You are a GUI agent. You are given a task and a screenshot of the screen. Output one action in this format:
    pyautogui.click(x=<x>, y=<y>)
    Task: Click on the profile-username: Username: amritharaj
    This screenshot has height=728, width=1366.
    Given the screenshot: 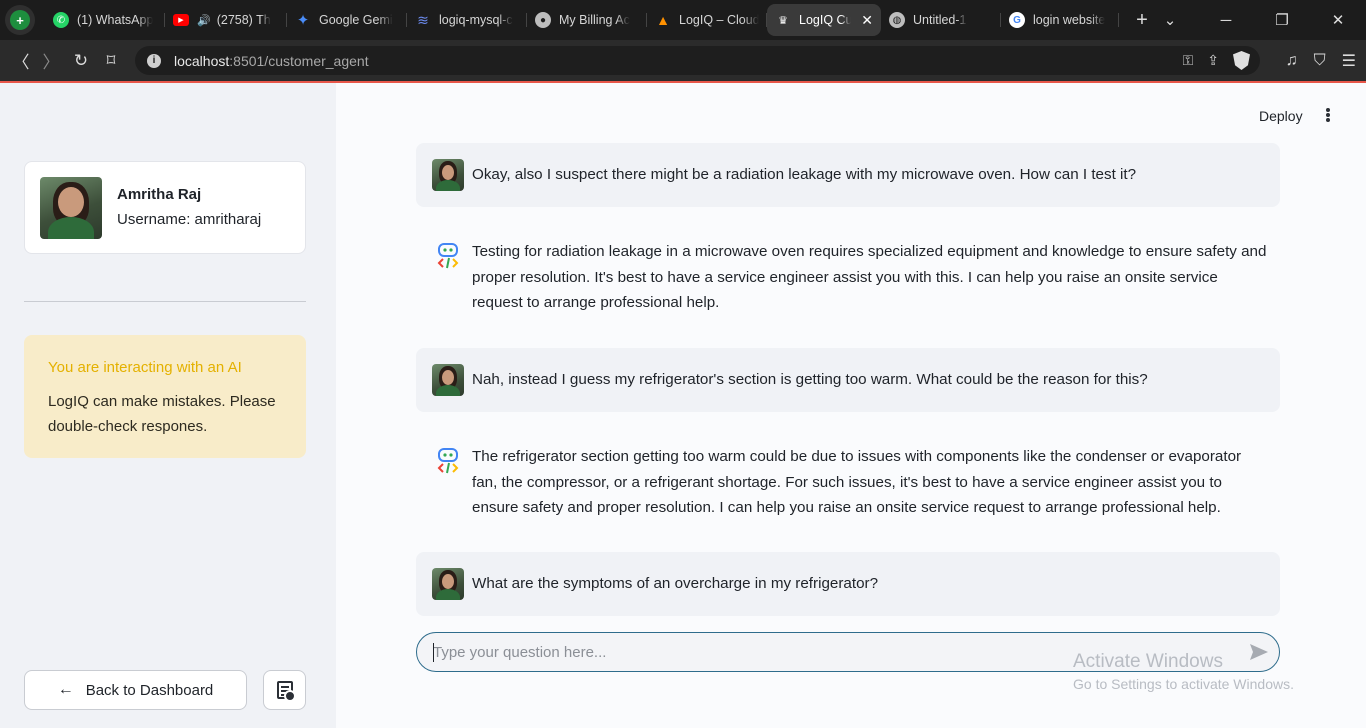 What is the action you would take?
    pyautogui.click(x=189, y=219)
    